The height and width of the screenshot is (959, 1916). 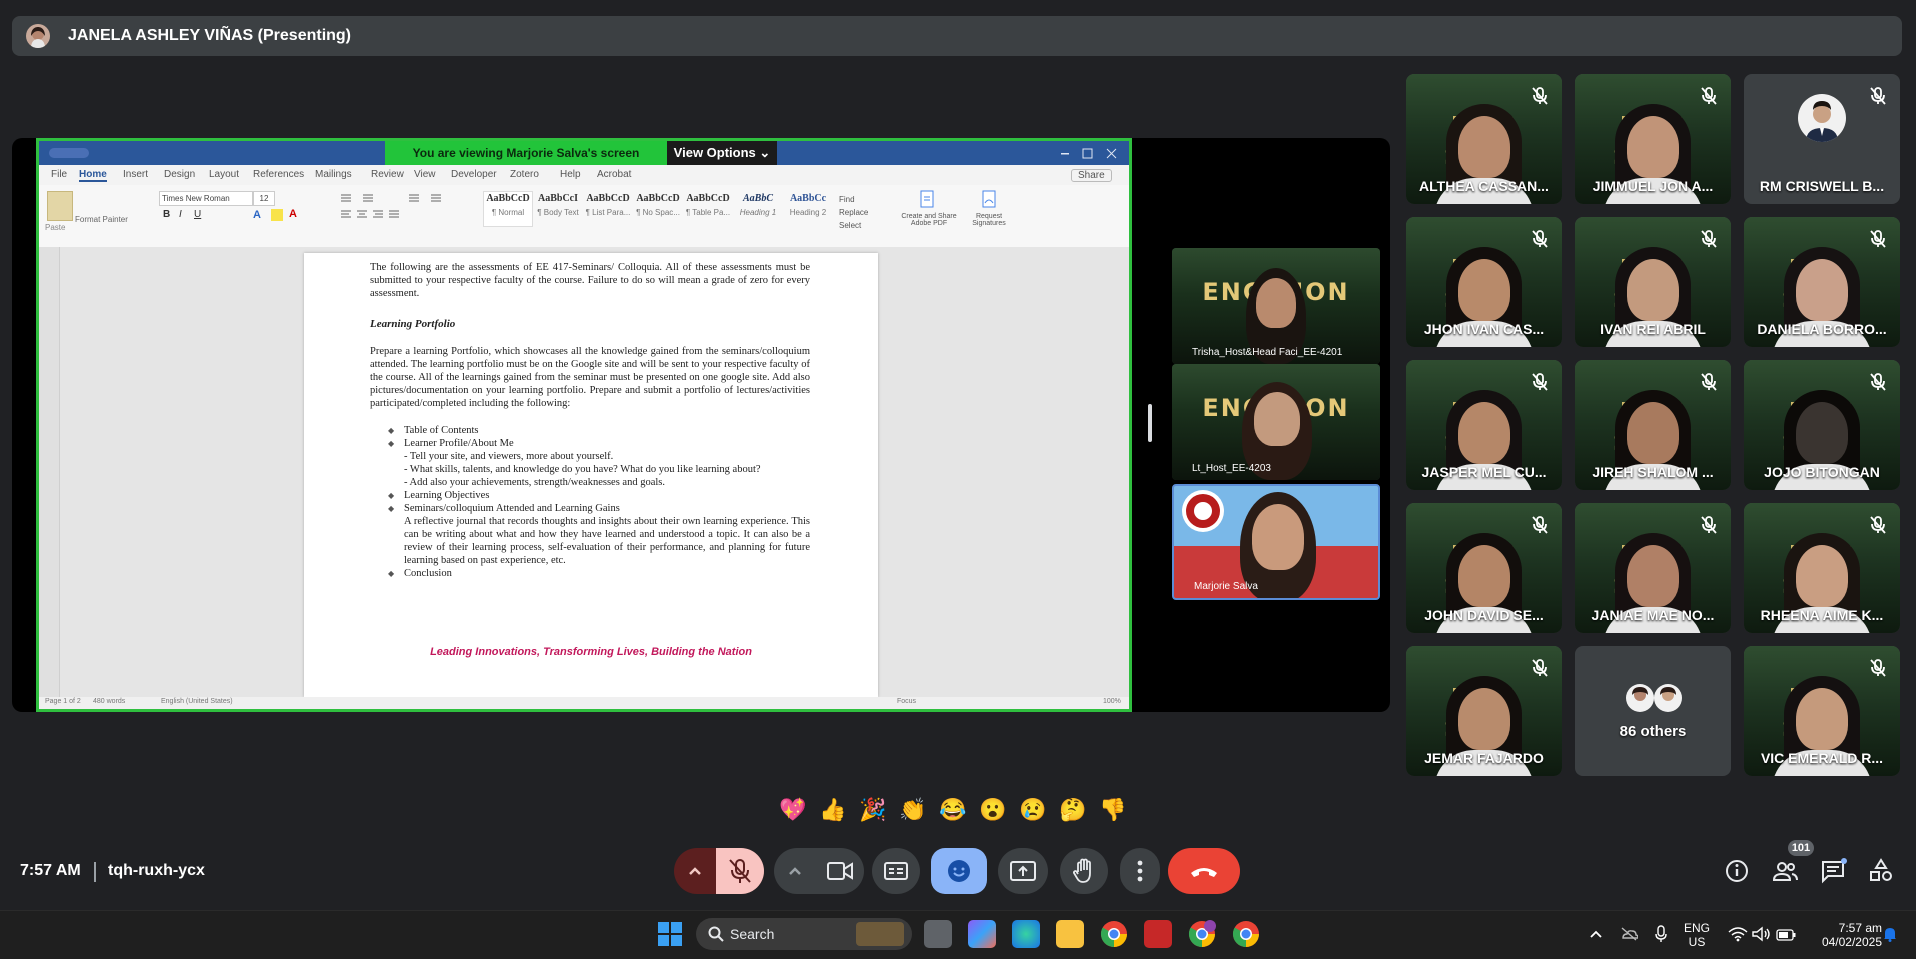 What do you see at coordinates (896, 871) in the screenshot?
I see `captions-button` at bounding box center [896, 871].